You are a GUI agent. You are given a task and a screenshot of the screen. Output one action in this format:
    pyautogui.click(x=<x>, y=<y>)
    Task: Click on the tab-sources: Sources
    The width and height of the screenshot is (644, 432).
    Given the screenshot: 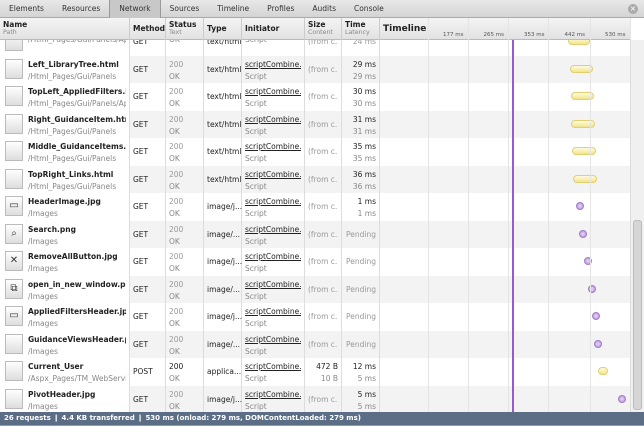 What is the action you would take?
    pyautogui.click(x=185, y=9)
    